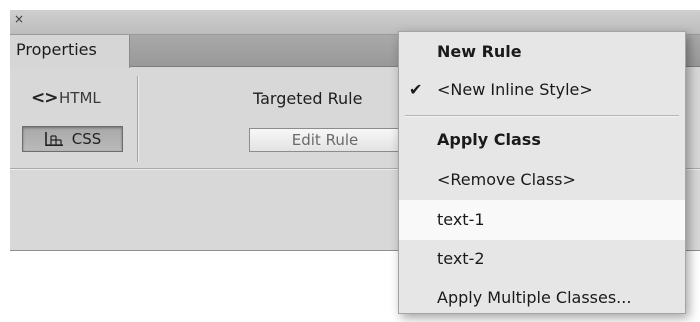 This screenshot has width=700, height=322. I want to click on html-mode-button: <> HTML, so click(66, 98).